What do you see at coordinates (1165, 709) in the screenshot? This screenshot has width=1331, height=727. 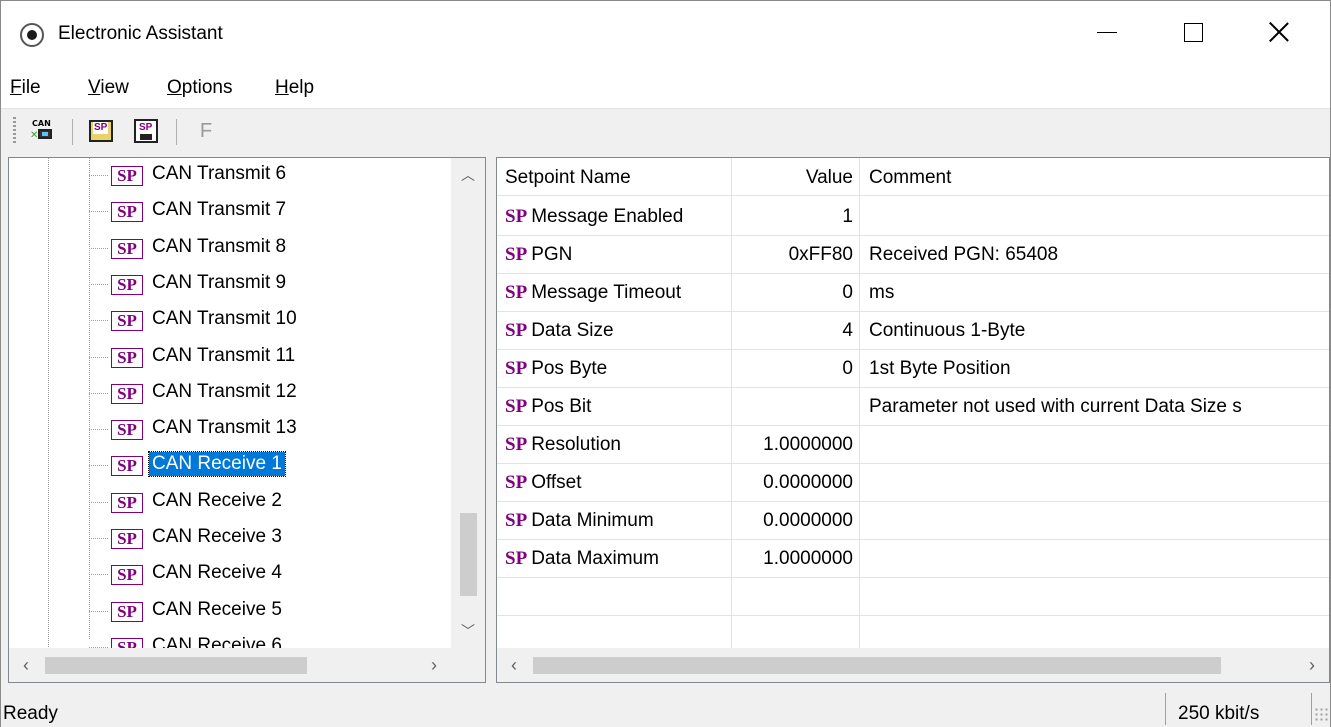 I see `status-divider` at bounding box center [1165, 709].